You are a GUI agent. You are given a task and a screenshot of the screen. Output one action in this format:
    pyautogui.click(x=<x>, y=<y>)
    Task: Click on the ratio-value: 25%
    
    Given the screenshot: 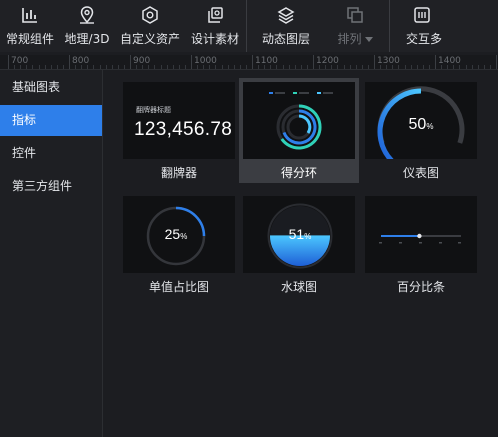 What is the action you would take?
    pyautogui.click(x=176, y=234)
    